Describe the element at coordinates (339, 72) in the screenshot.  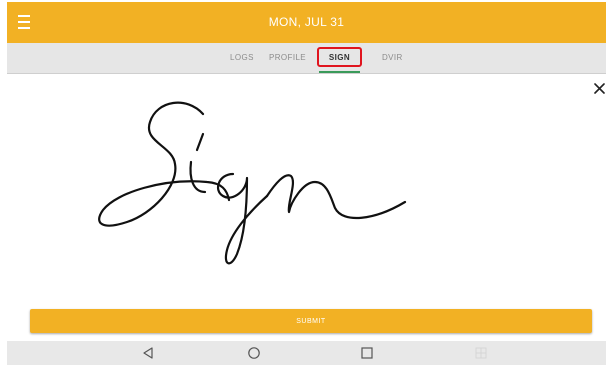
I see `active-tab-indicator` at that location.